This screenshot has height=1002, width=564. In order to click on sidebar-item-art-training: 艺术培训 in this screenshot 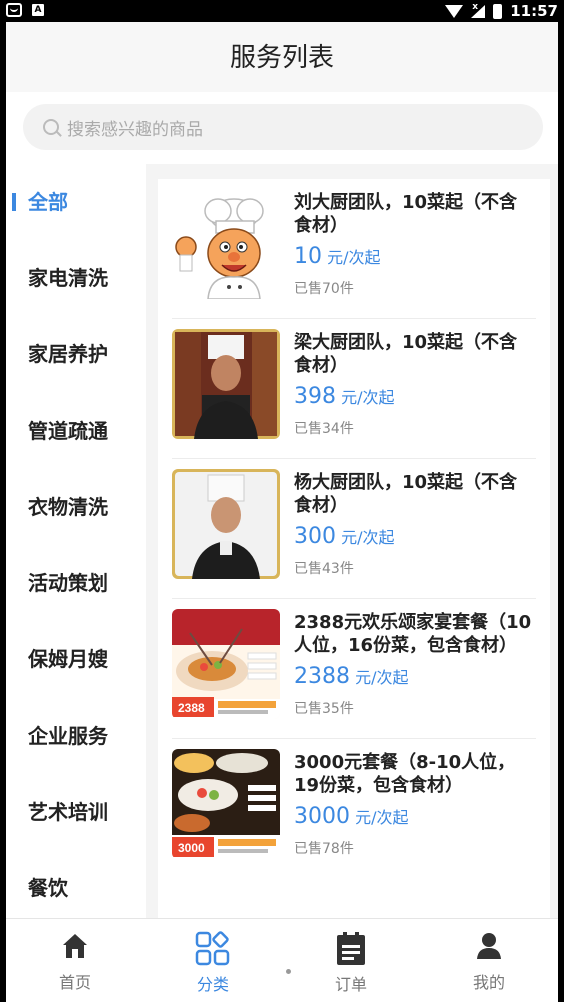, I will do `click(76, 812)`.